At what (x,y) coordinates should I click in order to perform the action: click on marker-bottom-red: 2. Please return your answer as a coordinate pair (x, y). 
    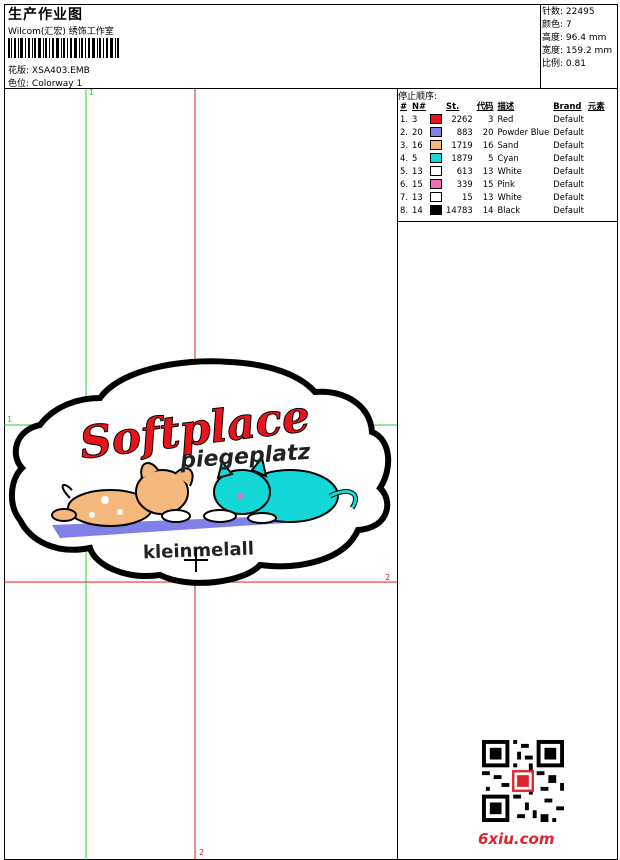
    Looking at the image, I should click on (202, 852).